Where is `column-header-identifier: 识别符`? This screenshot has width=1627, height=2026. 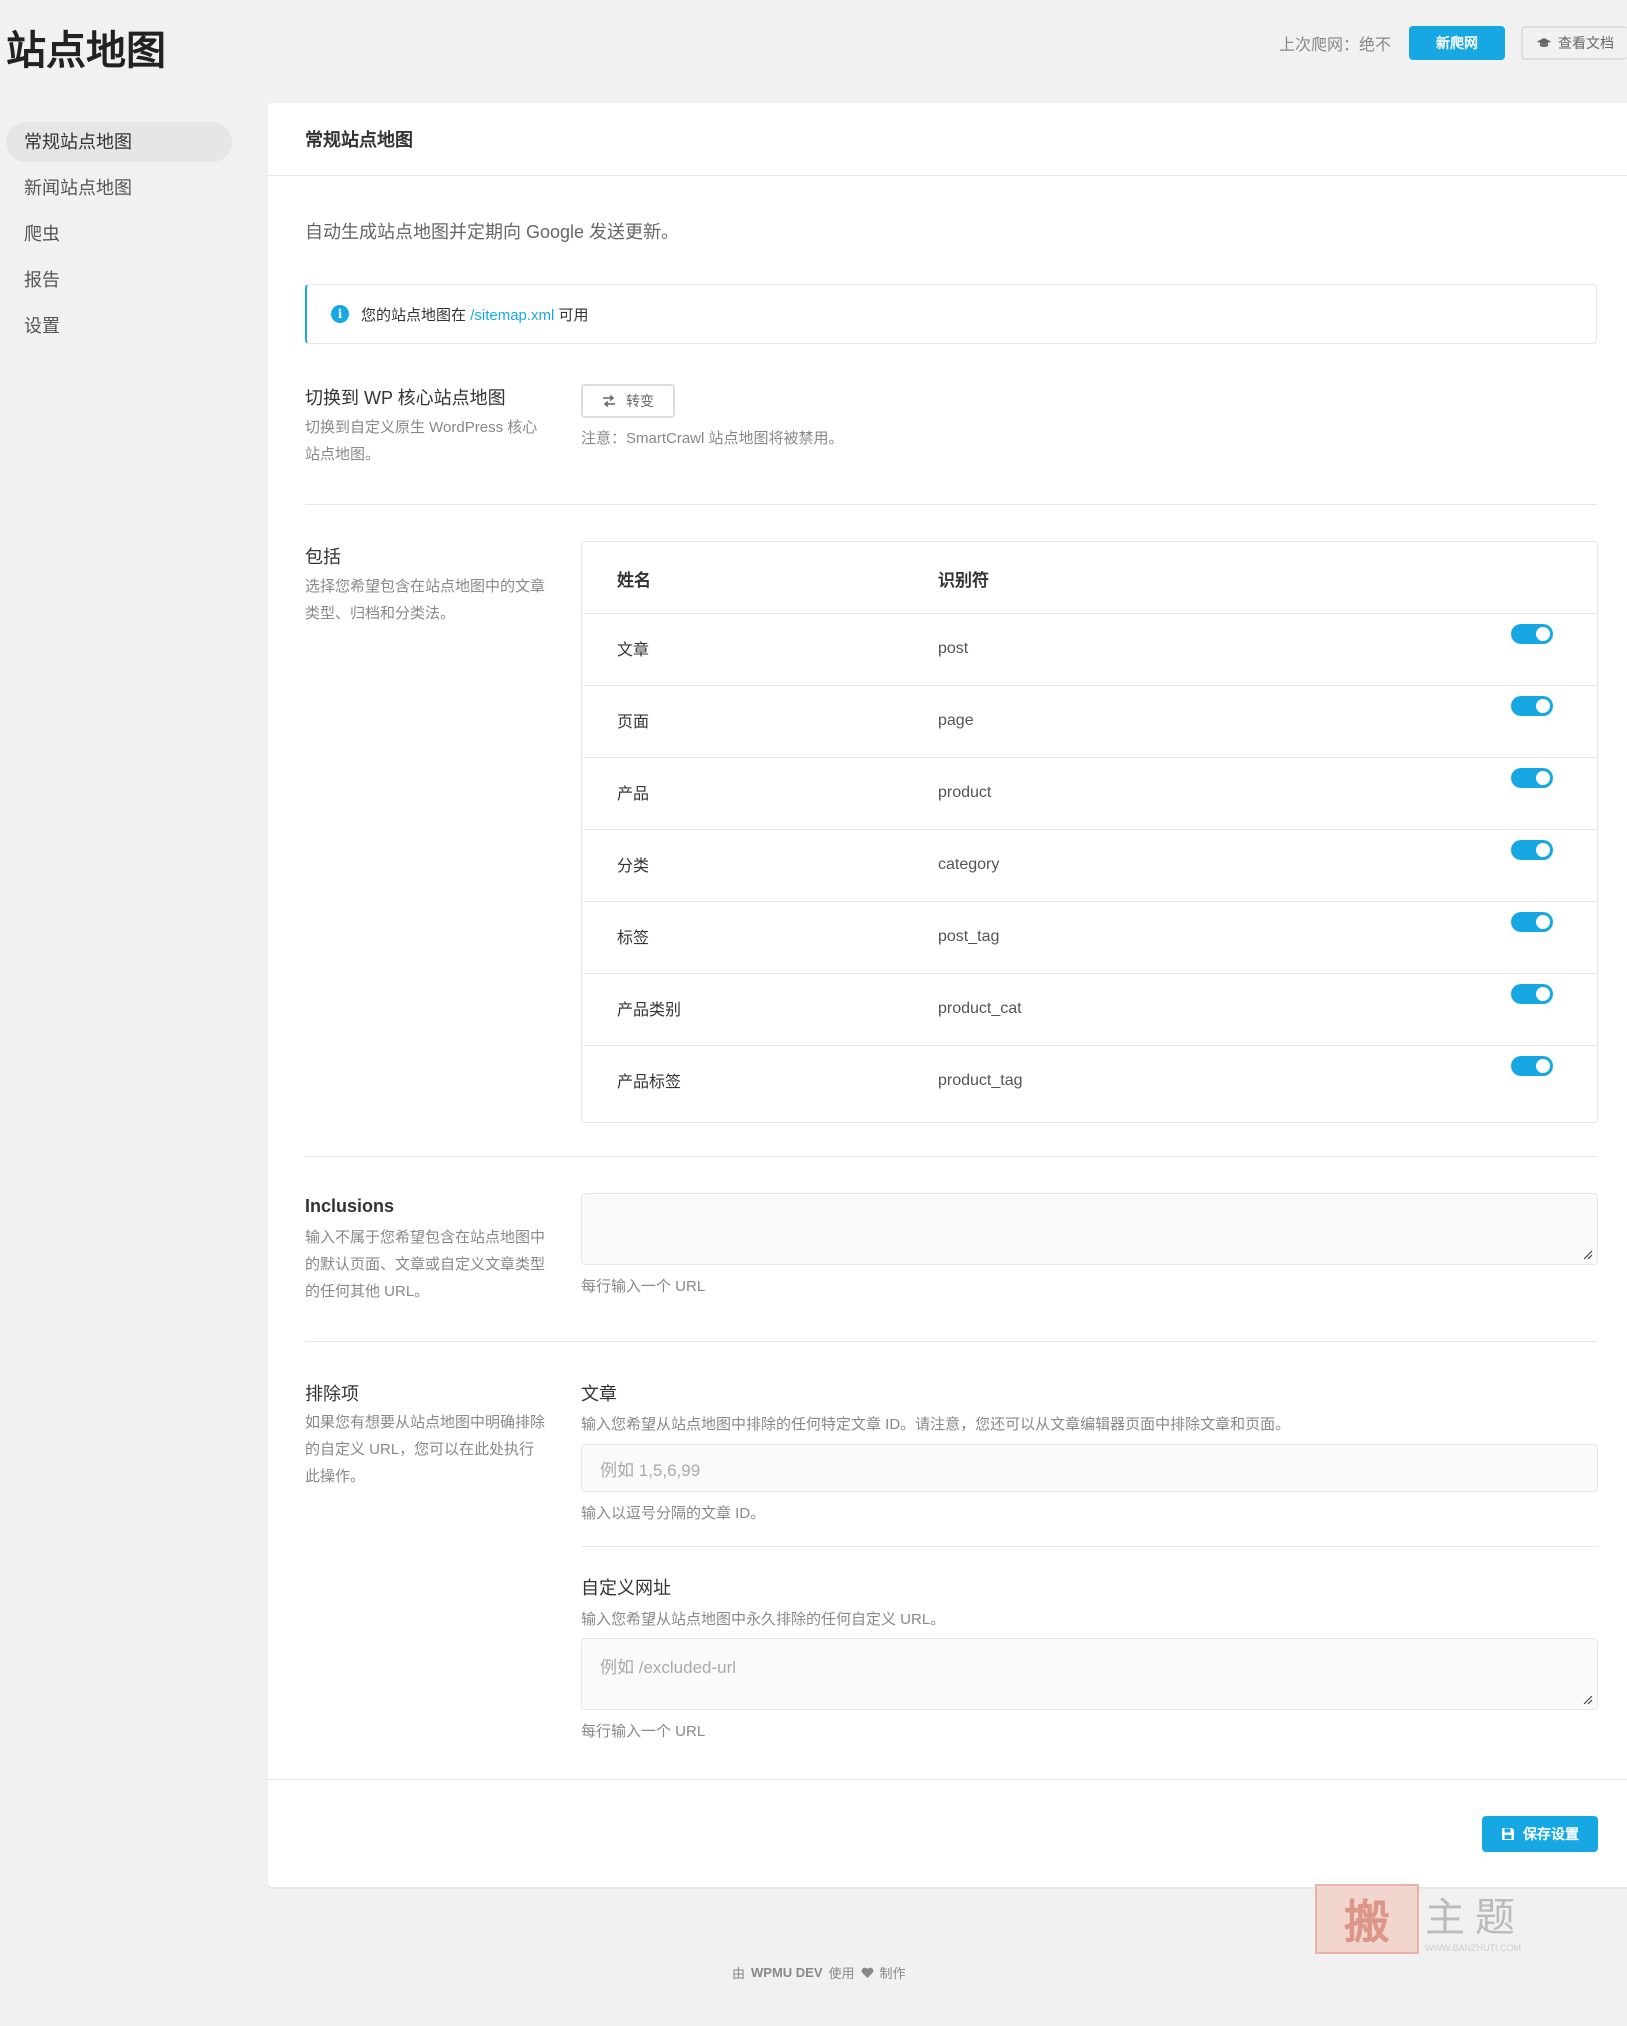
column-header-identifier: 识别符 is located at coordinates (963, 580).